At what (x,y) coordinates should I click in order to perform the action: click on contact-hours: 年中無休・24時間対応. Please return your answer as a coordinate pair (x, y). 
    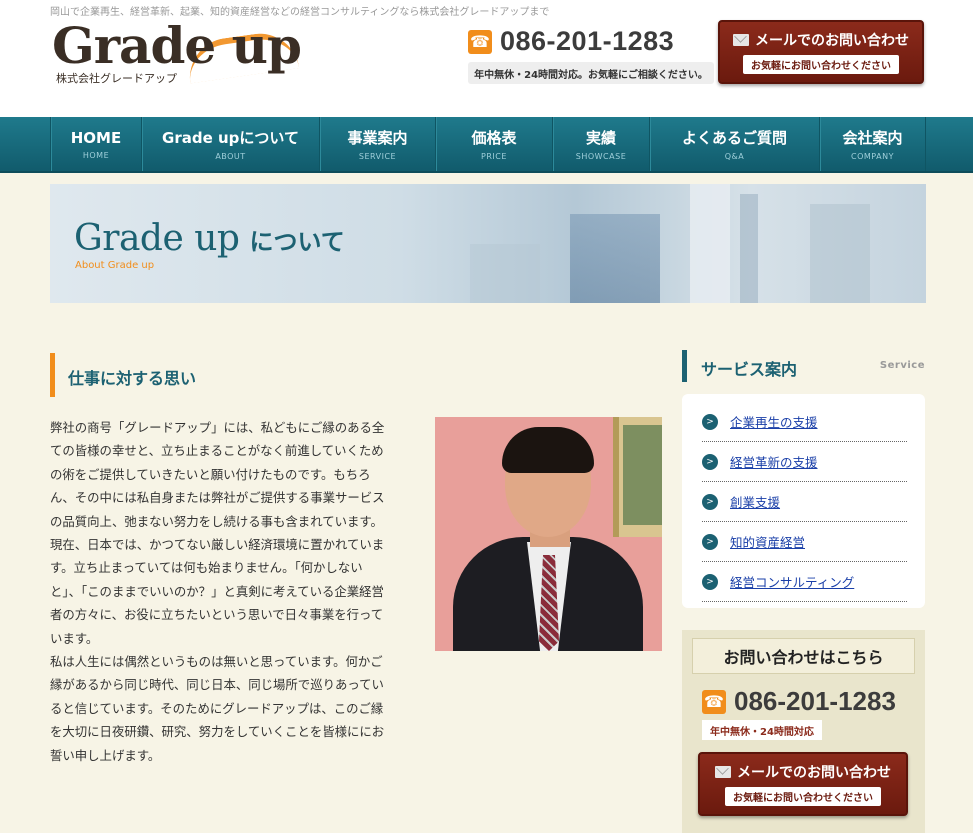
    Looking at the image, I should click on (762, 730).